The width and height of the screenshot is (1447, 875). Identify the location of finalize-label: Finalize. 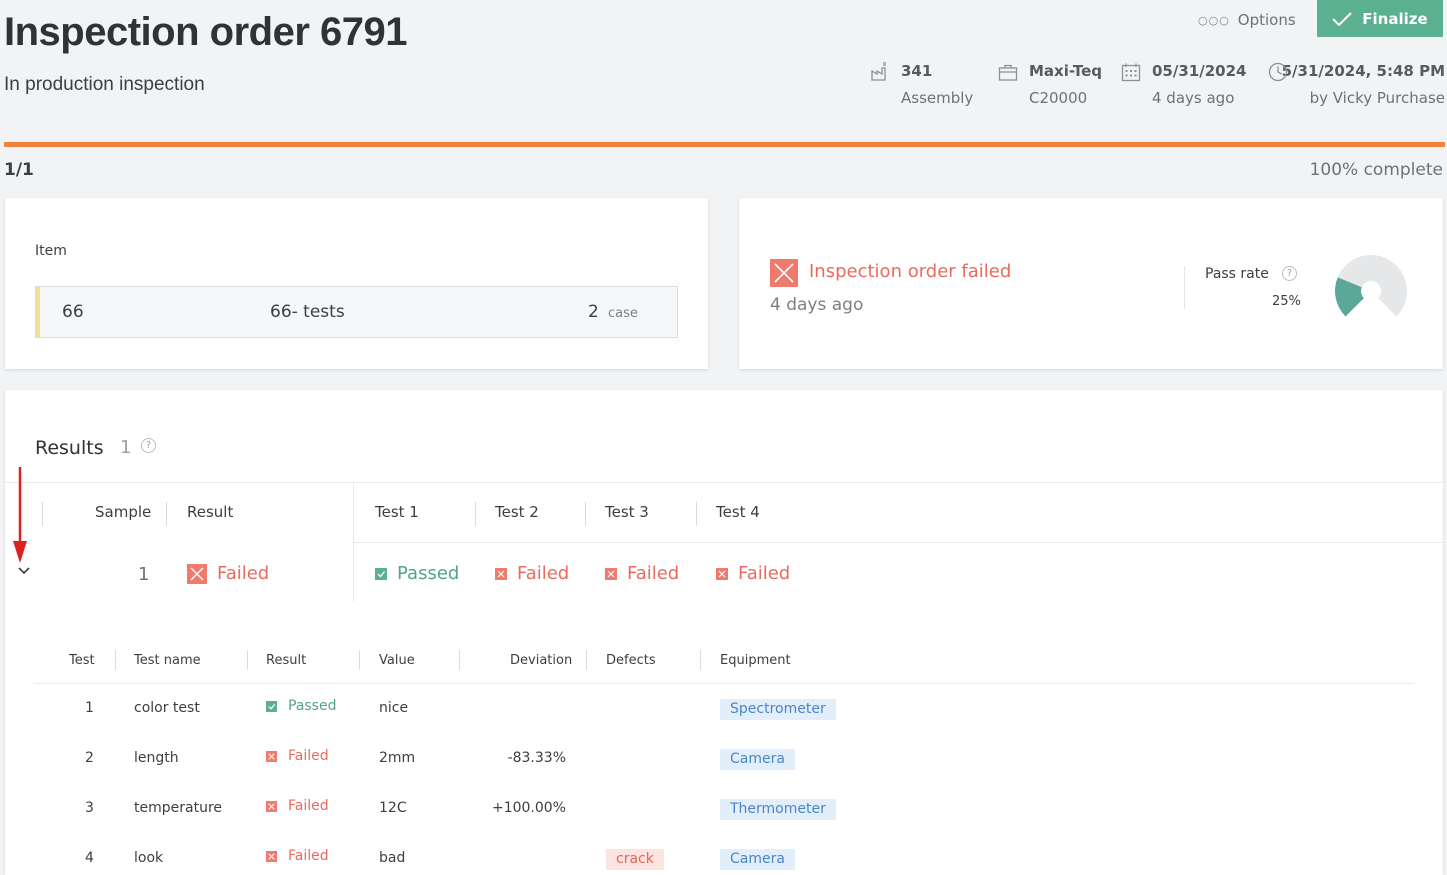
(1395, 18).